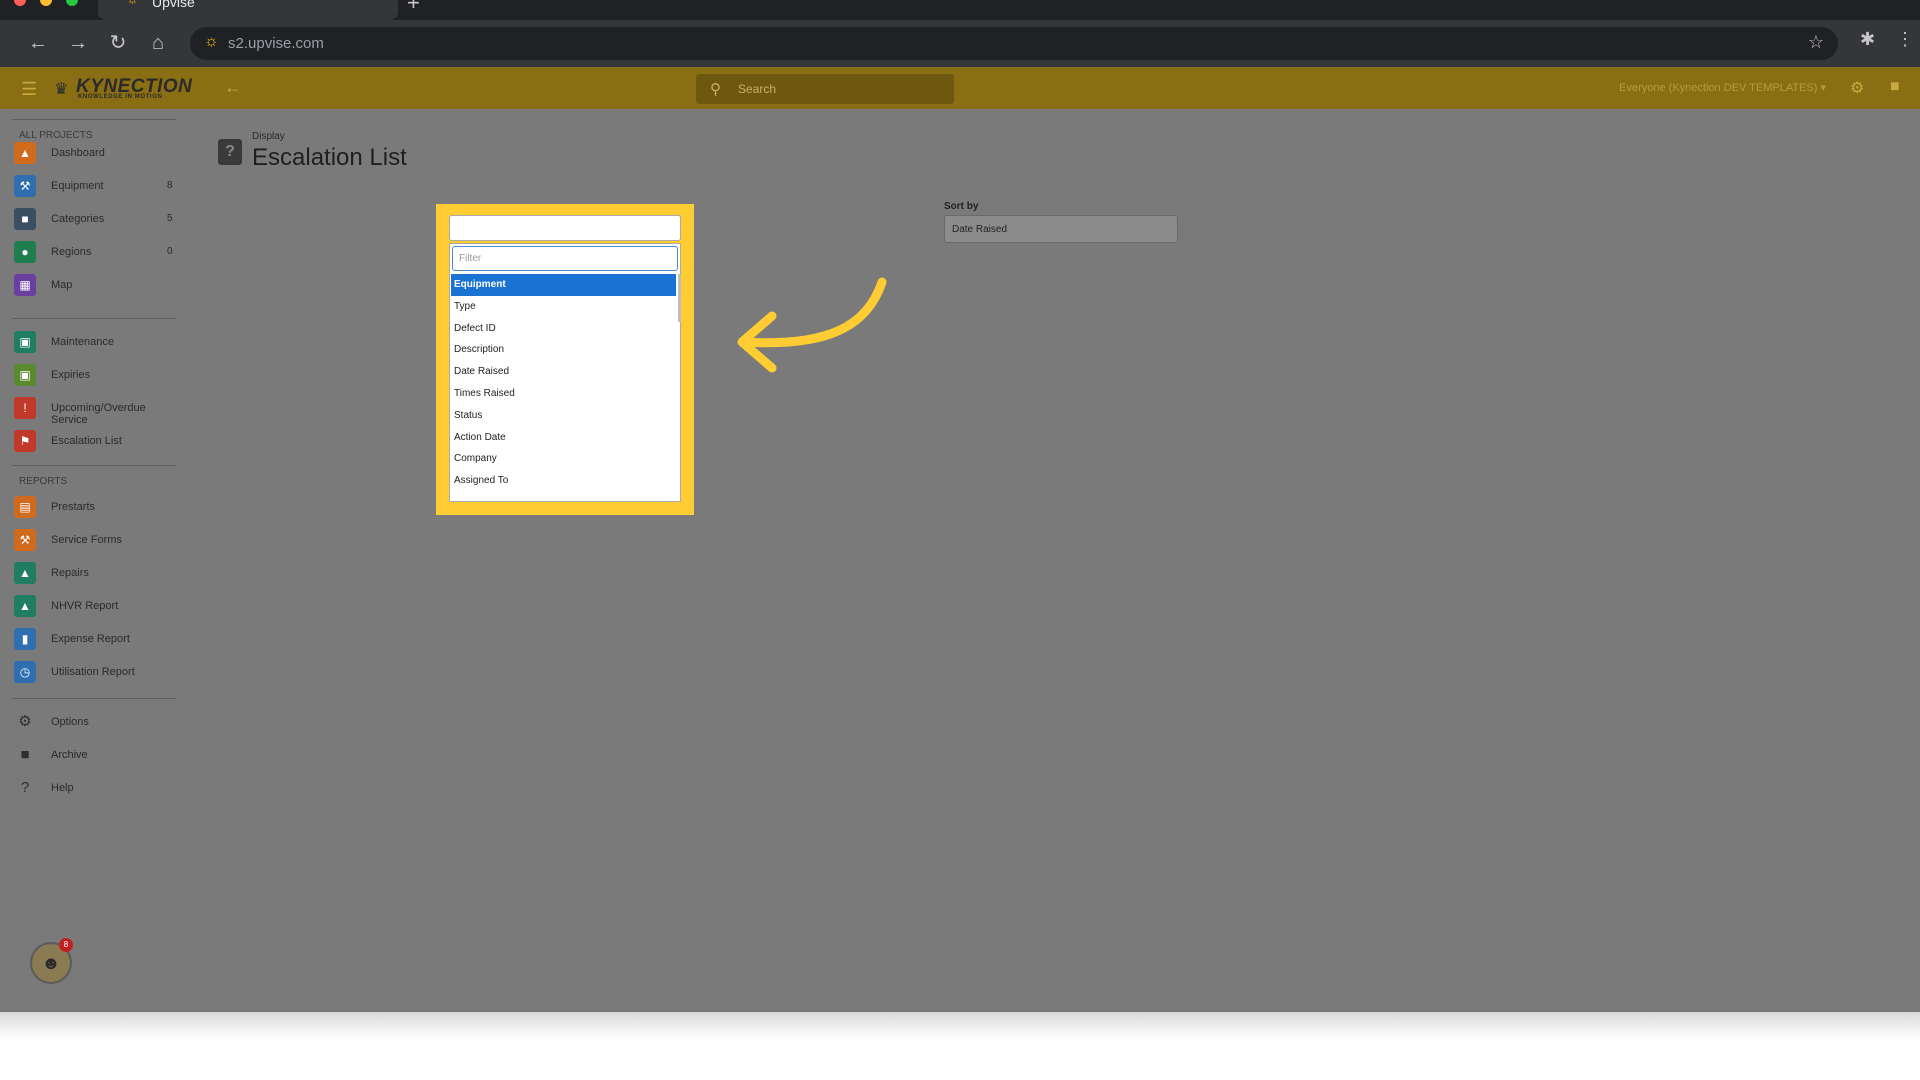  Describe the element at coordinates (99, 639) in the screenshot. I see `sidebar-item-expense-report: ▮ Expense Report` at that location.